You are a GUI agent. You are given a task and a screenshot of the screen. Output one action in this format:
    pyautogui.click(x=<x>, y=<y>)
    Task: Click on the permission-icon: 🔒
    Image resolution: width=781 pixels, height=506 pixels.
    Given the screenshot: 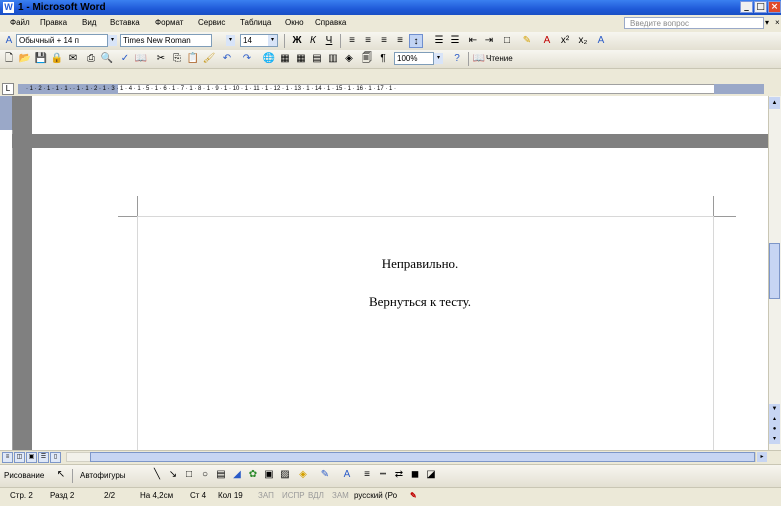 What is the action you would take?
    pyautogui.click(x=57, y=59)
    